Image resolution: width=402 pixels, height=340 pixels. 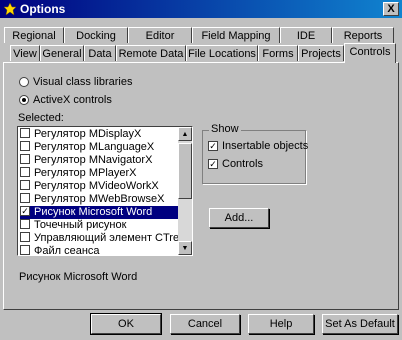 I want to click on title-bar: Options X, so click(x=201, y=9).